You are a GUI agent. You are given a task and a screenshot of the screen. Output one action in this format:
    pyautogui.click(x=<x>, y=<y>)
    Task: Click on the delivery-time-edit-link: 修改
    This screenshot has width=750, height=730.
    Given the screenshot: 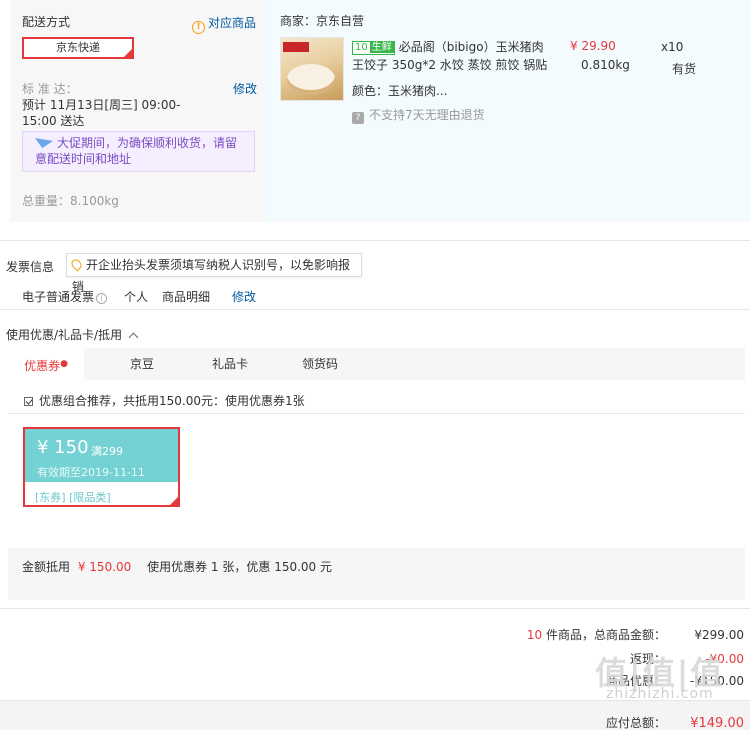 What is the action you would take?
    pyautogui.click(x=245, y=88)
    